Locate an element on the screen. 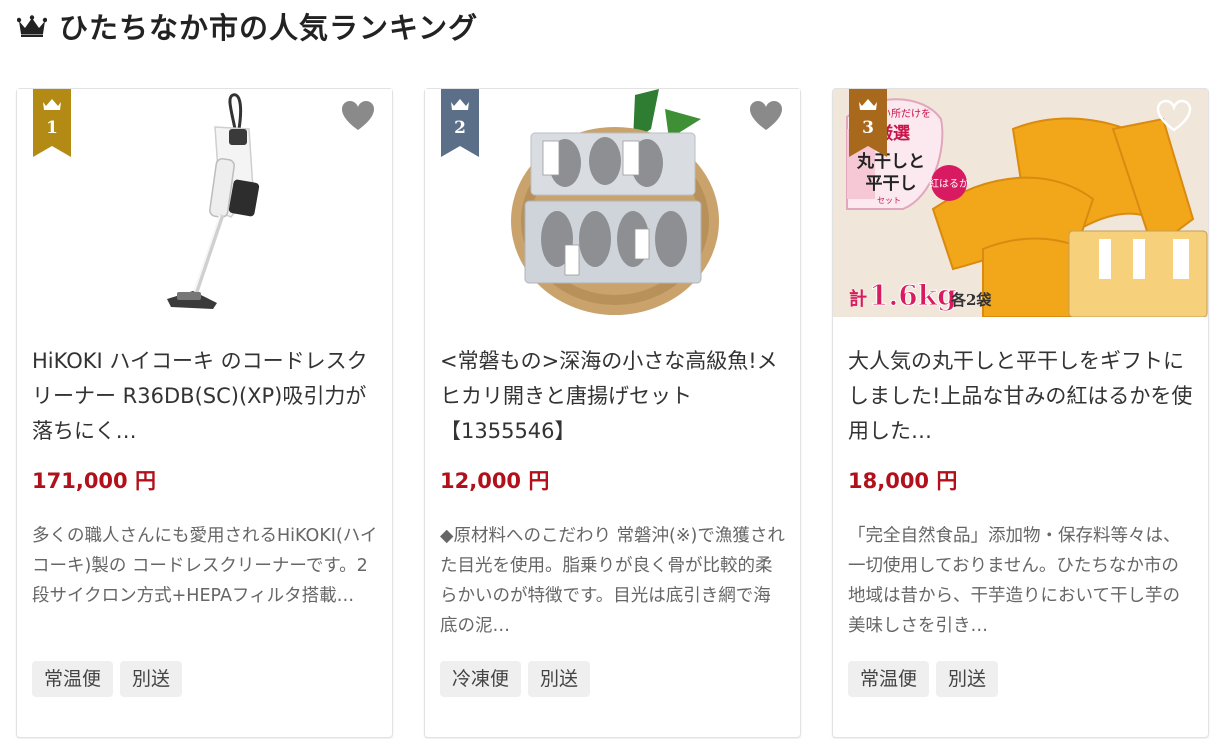 Image resolution: width=1217 pixels, height=739 pixels. label-variety: 紅はるか is located at coordinates (949, 184).